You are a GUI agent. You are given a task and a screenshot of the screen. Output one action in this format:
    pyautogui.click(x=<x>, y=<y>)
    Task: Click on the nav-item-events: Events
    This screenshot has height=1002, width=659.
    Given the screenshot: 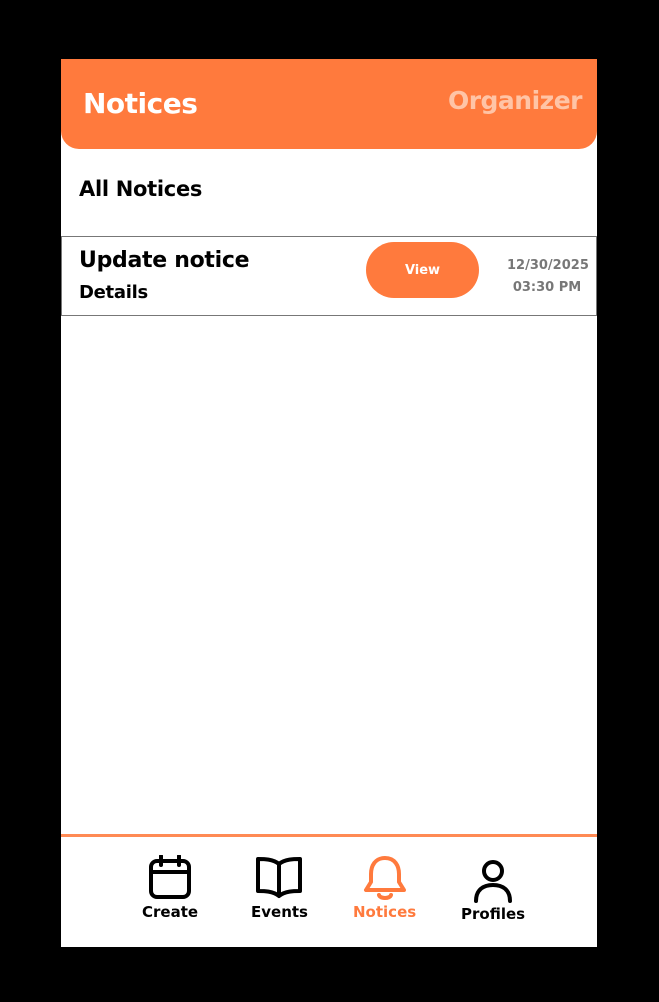 What is the action you would take?
    pyautogui.click(x=279, y=888)
    